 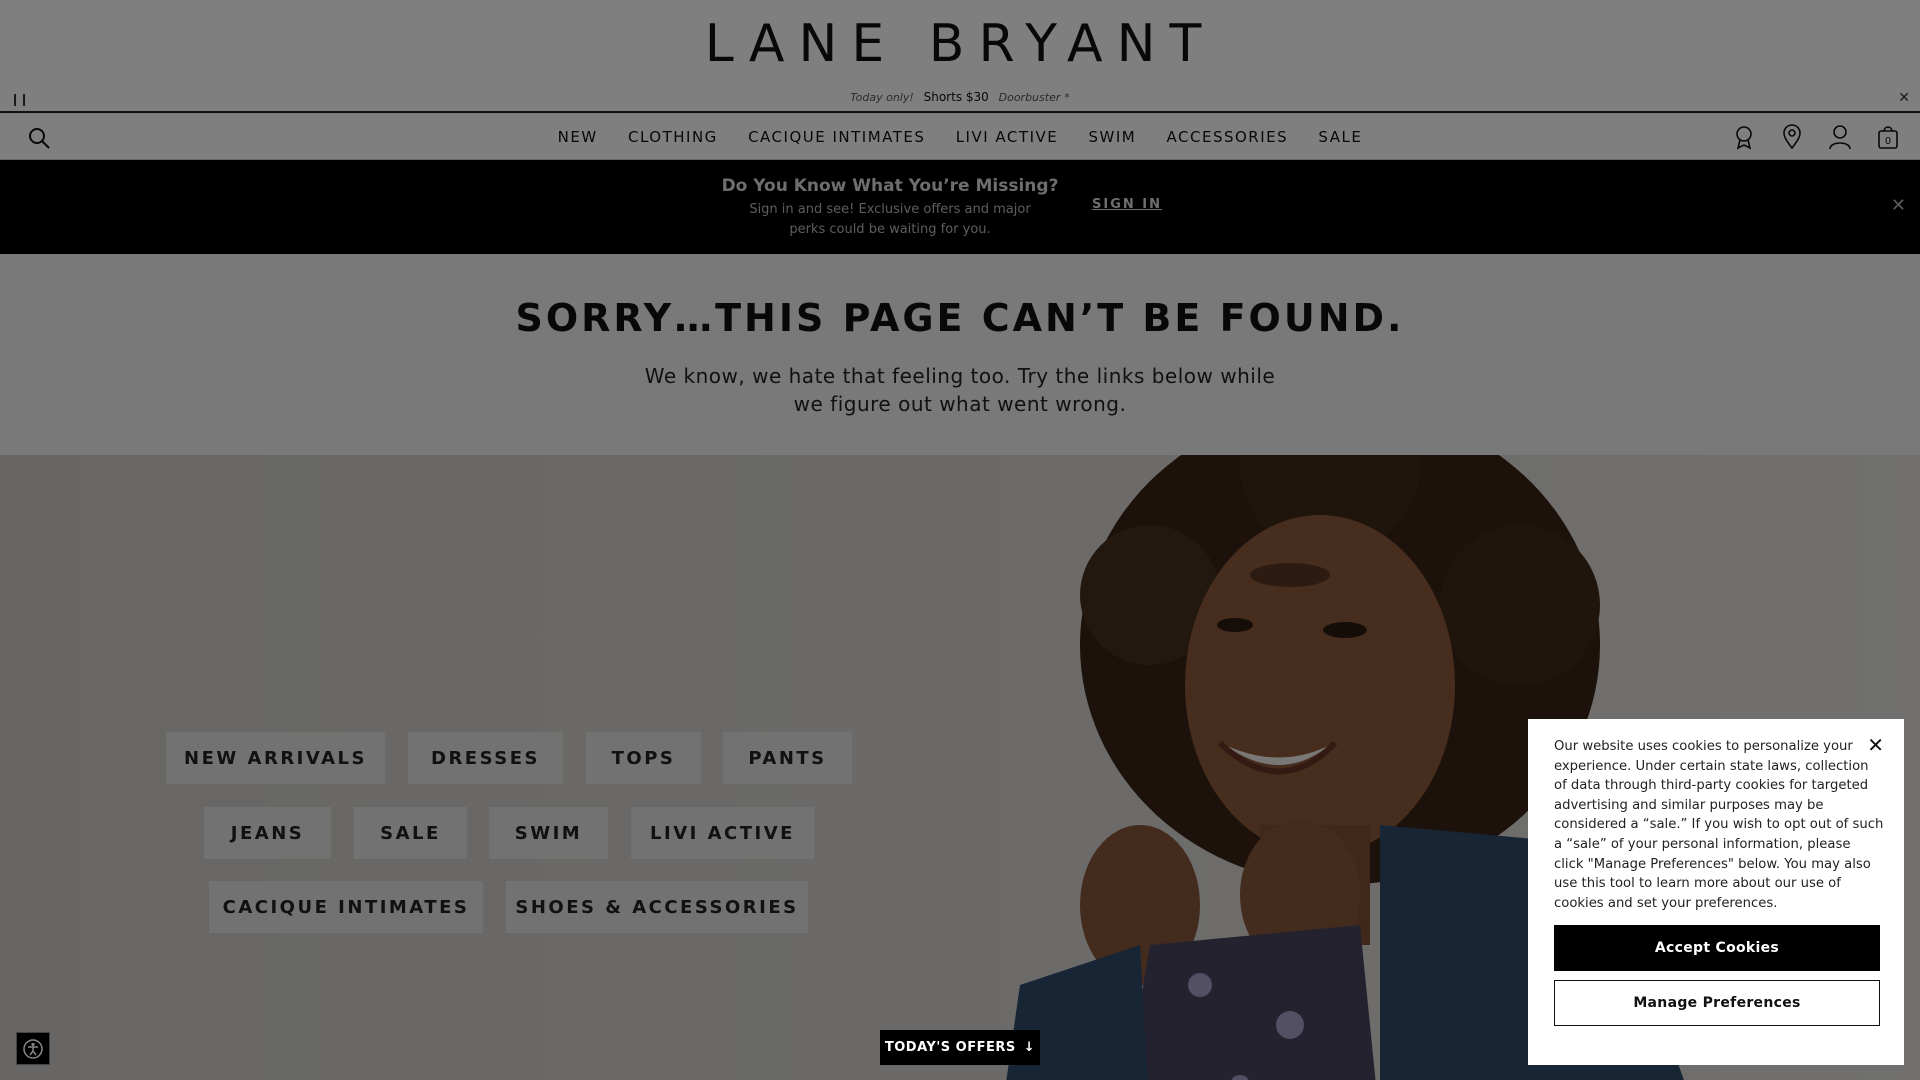 I want to click on todays-offers-button: TODAY'S OFFERS ↓, so click(x=960, y=1047).